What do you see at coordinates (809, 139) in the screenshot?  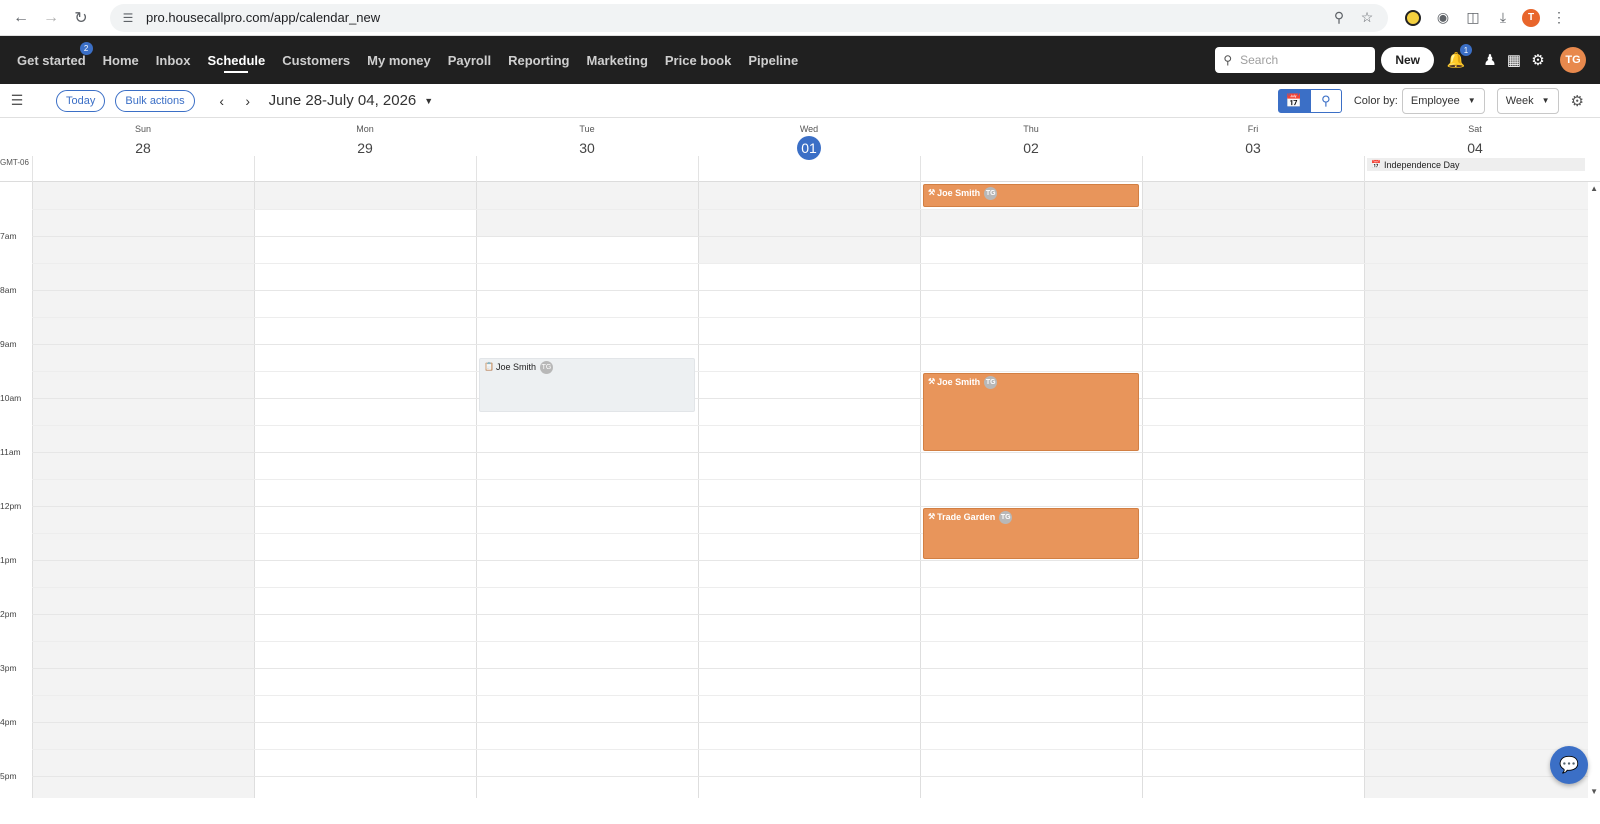 I see `day-header-wed: Wed 01` at bounding box center [809, 139].